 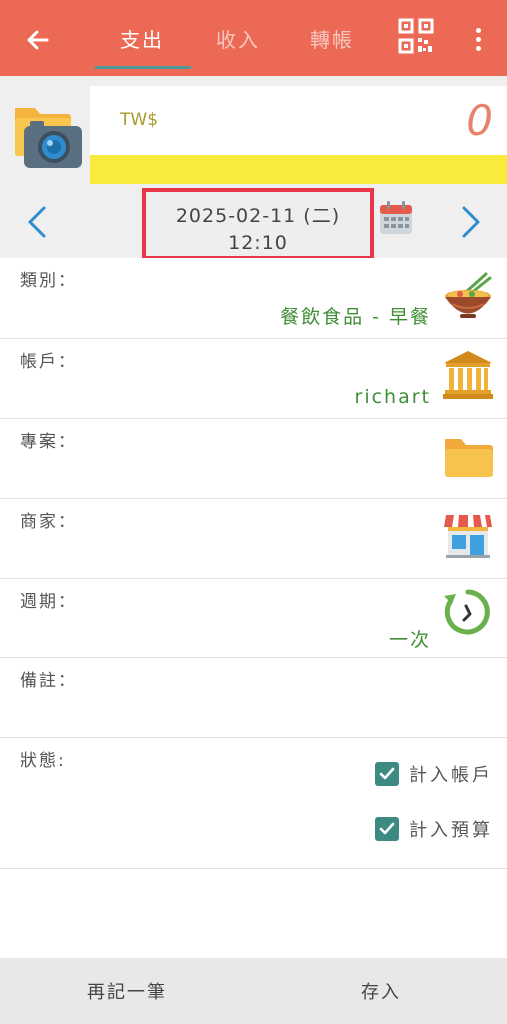 I want to click on category-row: 類別： 餐飲食品 - 早餐, so click(x=253, y=298).